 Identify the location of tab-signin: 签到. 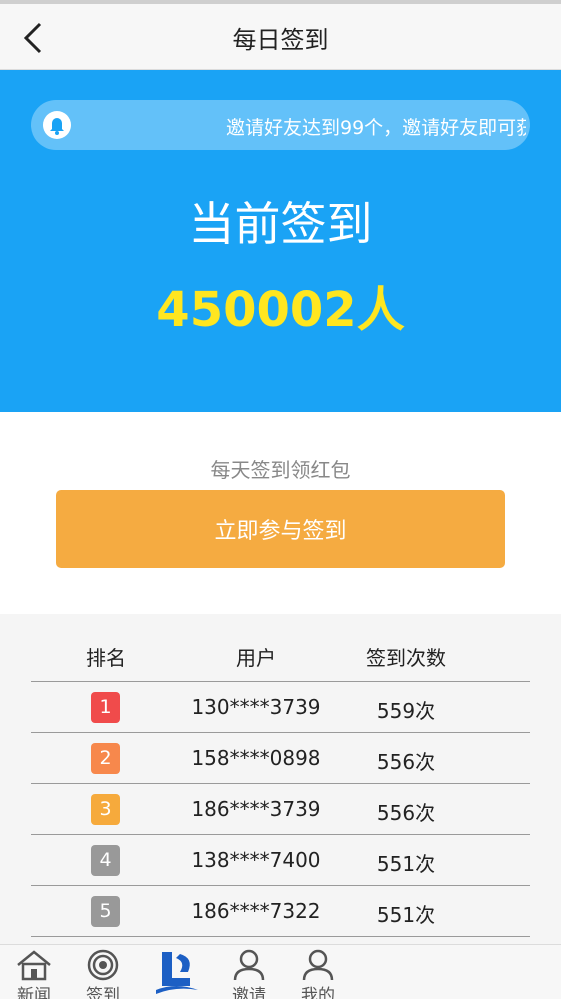
(103, 973).